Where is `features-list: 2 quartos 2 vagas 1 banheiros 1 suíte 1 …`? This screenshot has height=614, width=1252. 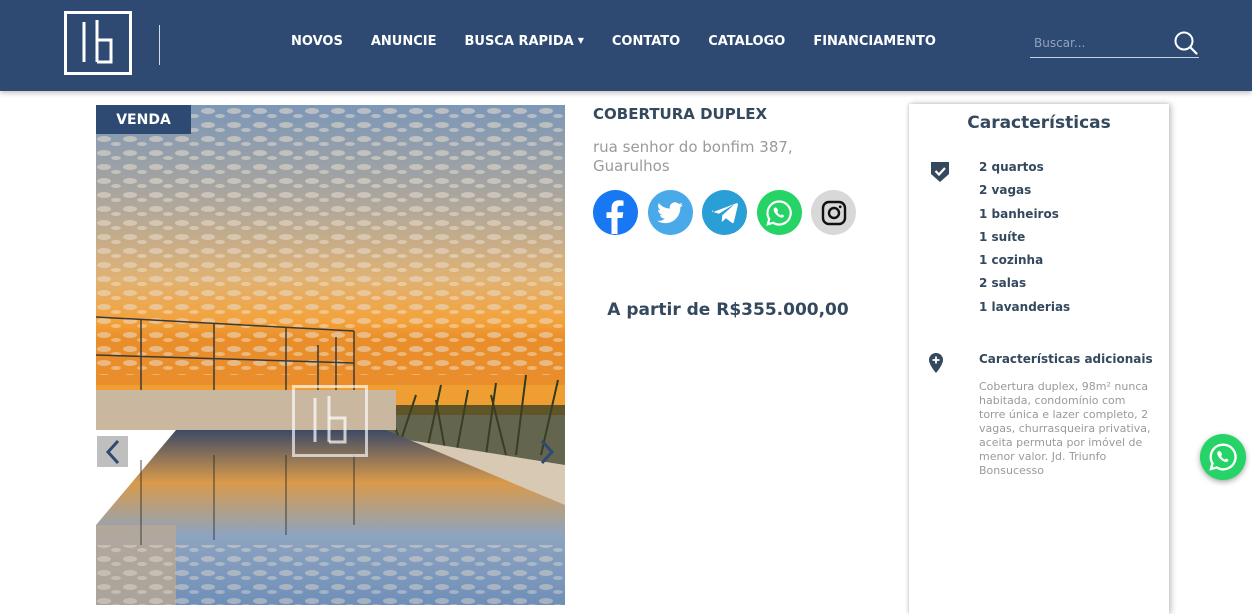
features-list: 2 quartos 2 vagas 1 banheiros 1 suíte 1 … is located at coordinates (1024, 240).